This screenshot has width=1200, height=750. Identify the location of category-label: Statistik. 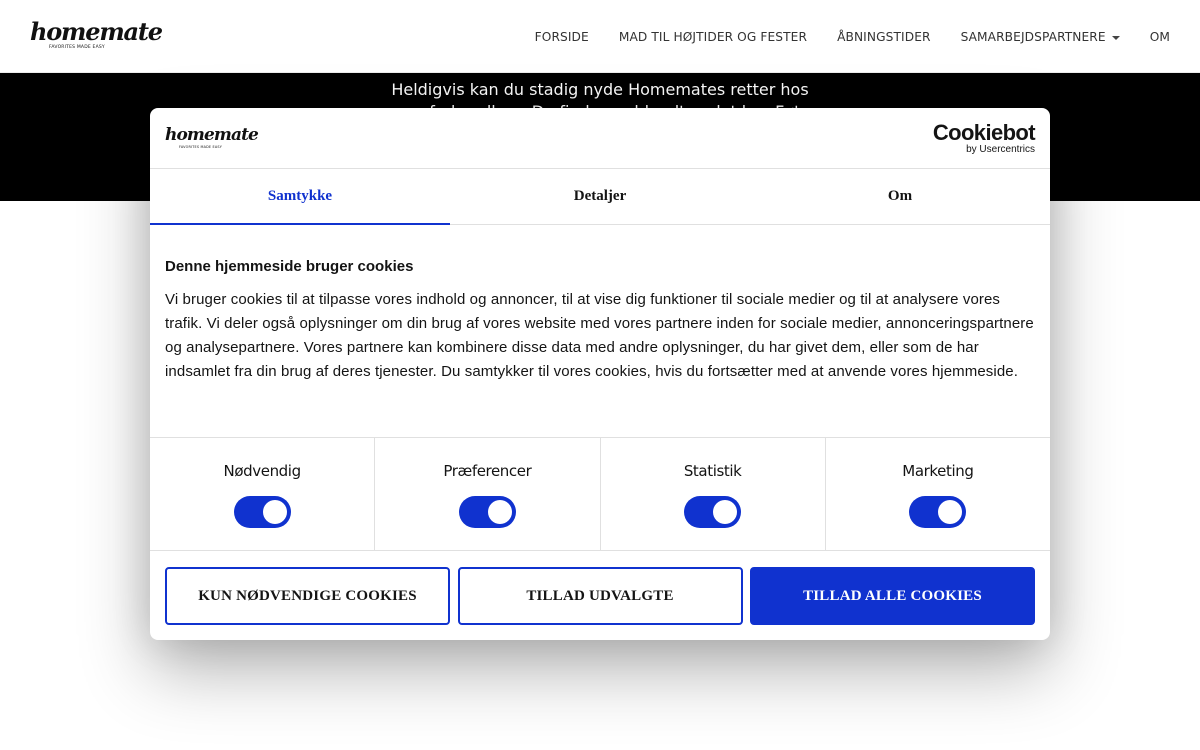
(712, 471).